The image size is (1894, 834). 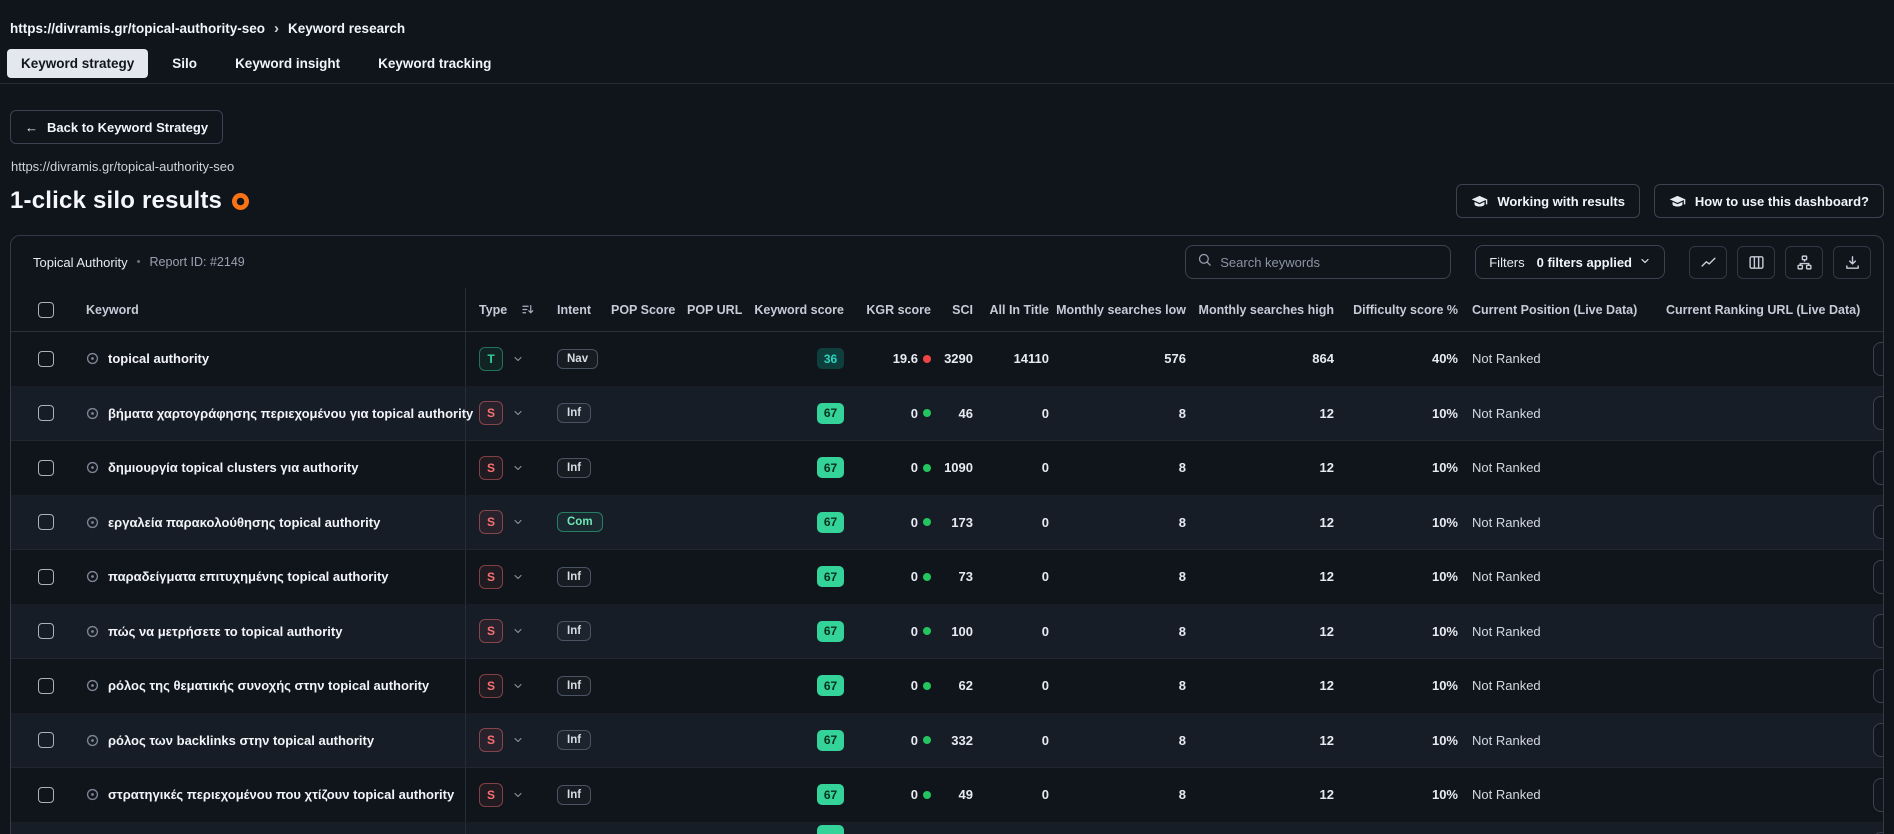 I want to click on orange-donut-icon, so click(x=241, y=201).